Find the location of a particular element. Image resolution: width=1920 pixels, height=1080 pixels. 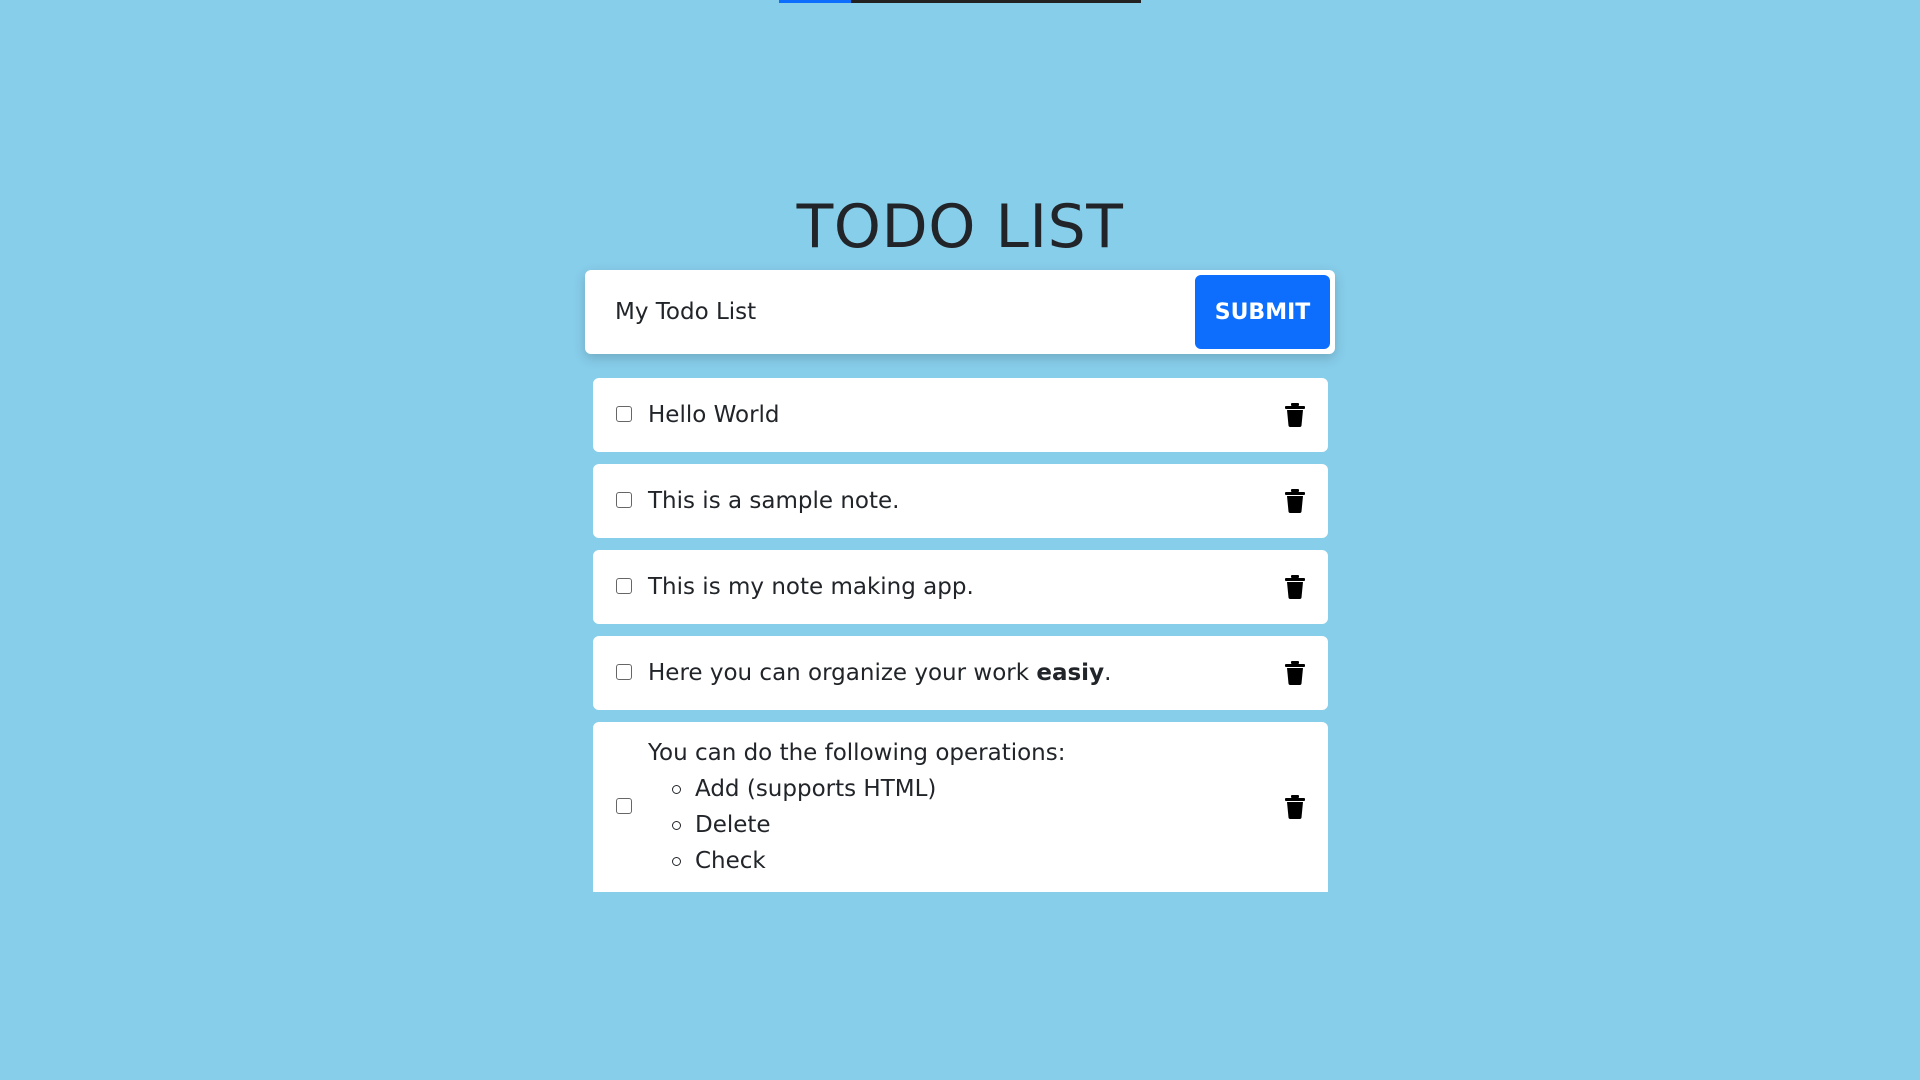

top-progress-bar is located at coordinates (960, 1).